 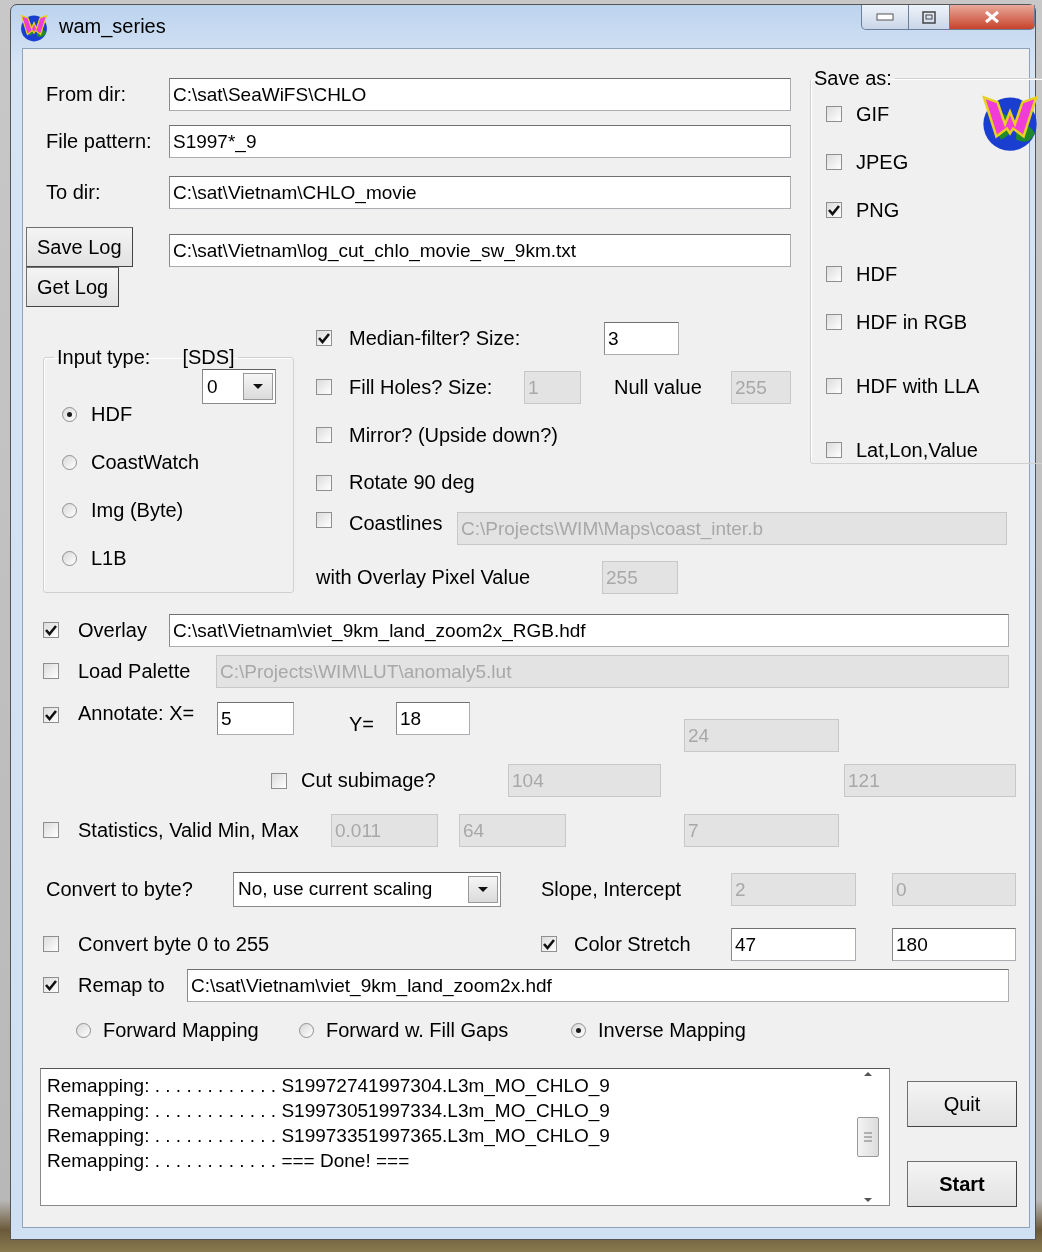 I want to click on checkbox-label: Fill Holes? Size:, so click(x=421, y=387).